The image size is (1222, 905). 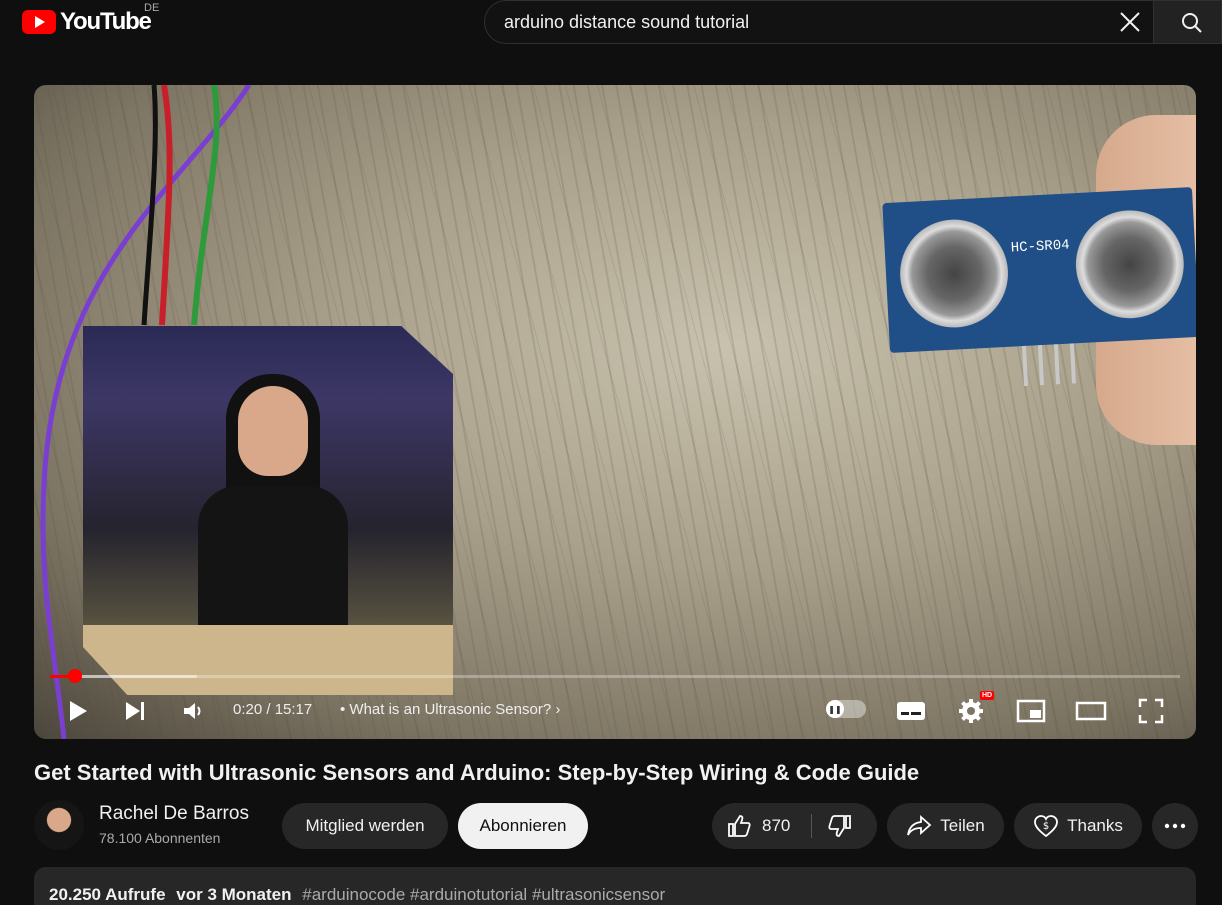 What do you see at coordinates (971, 711) in the screenshot?
I see `settings-icon` at bounding box center [971, 711].